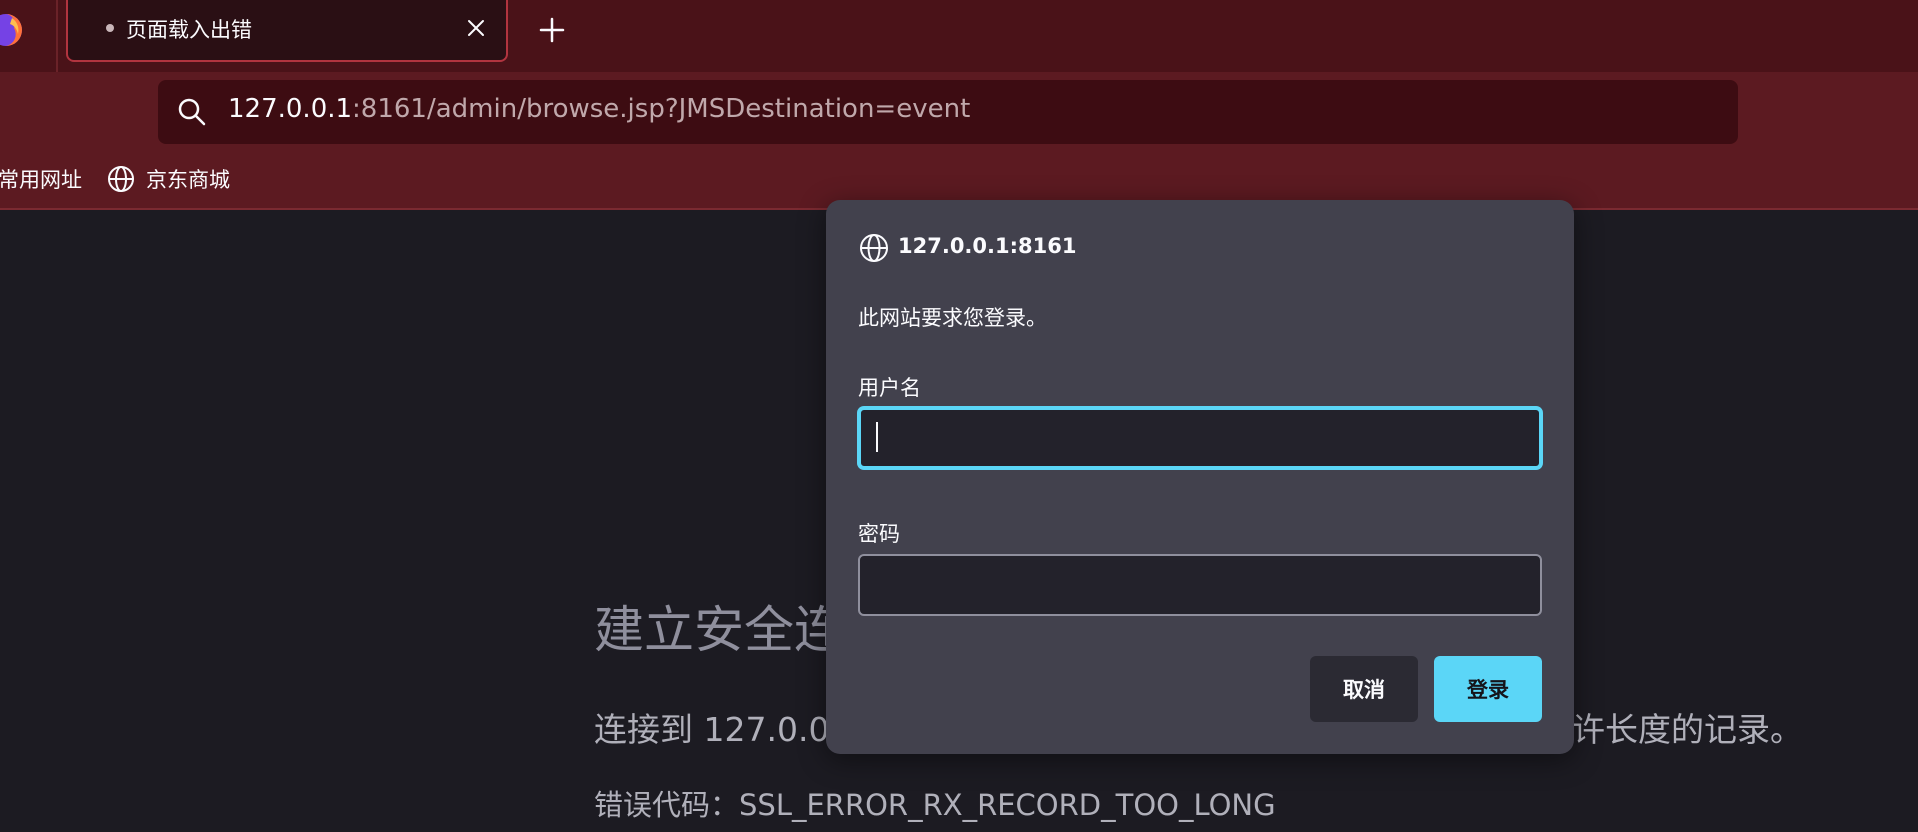 This screenshot has height=832, width=1918. What do you see at coordinates (879, 534) in the screenshot?
I see `password-label: 密码` at bounding box center [879, 534].